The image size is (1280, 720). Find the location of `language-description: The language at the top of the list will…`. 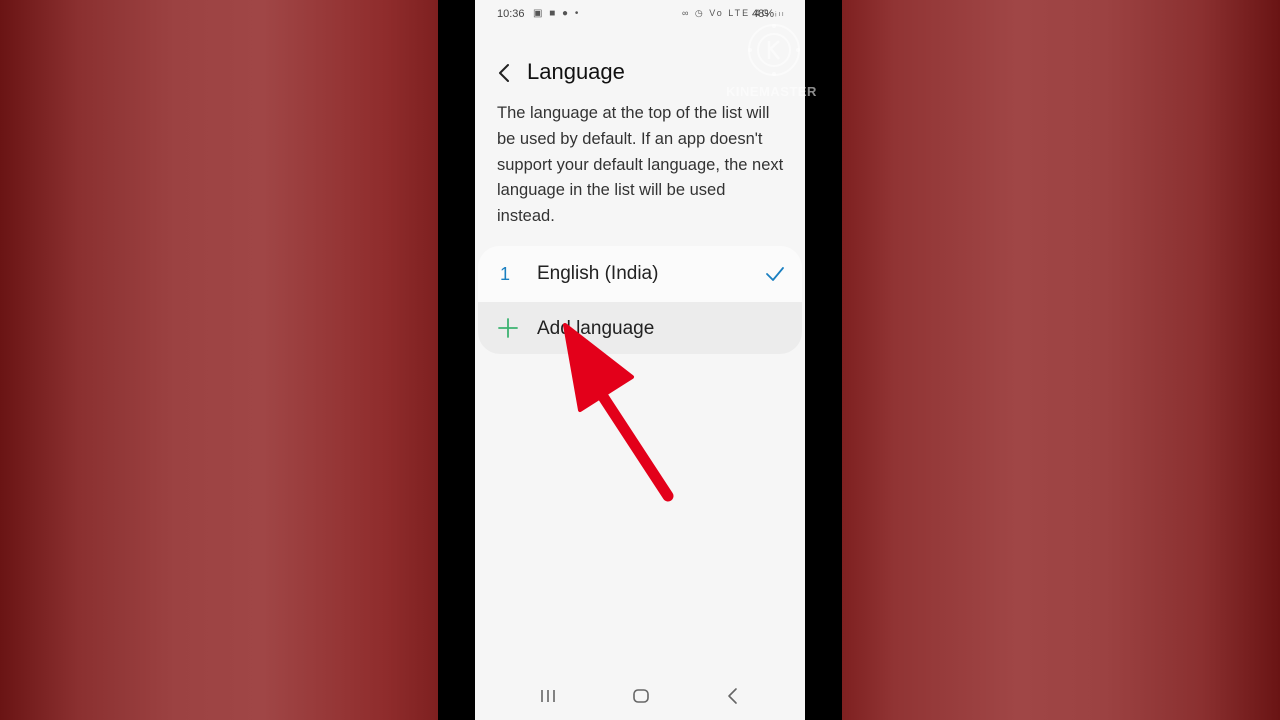

language-description: The language at the top of the list will… is located at coordinates (640, 165).